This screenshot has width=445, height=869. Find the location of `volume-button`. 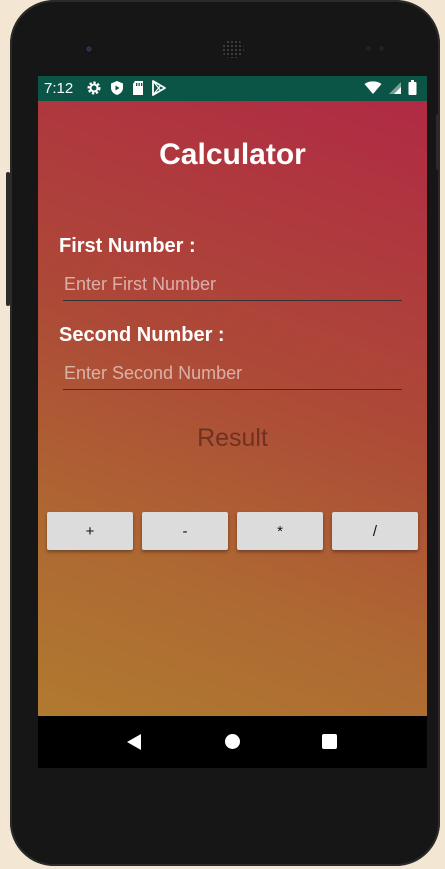

volume-button is located at coordinates (8, 239).